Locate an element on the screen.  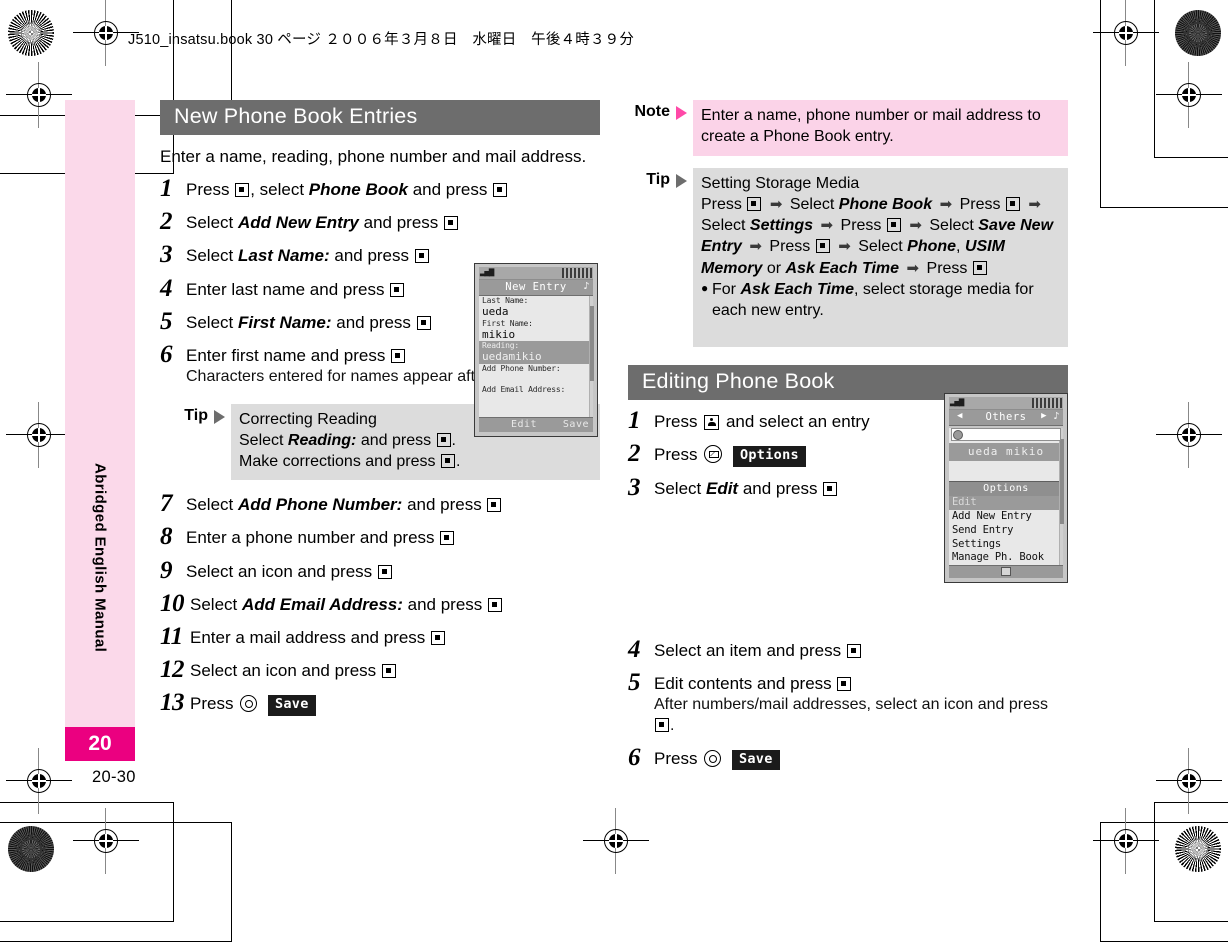
phone-softkey-bar is located at coordinates (1006, 572).